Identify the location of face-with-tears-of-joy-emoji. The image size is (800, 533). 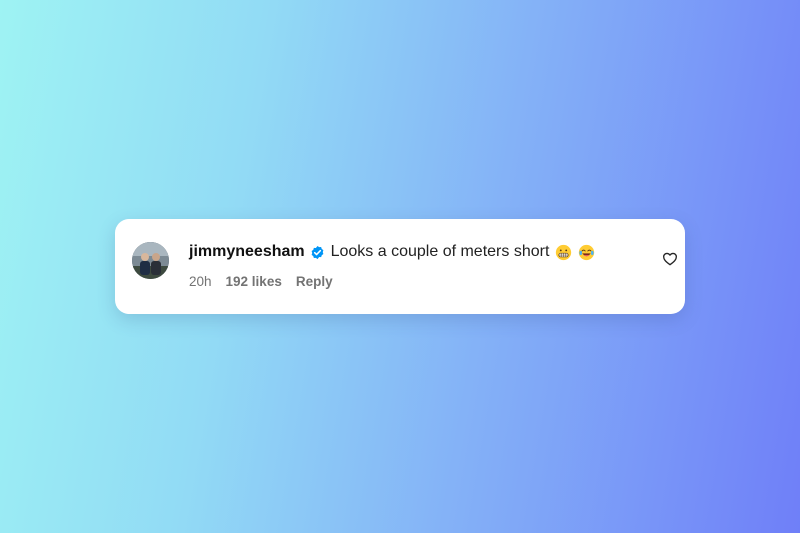
(586, 252).